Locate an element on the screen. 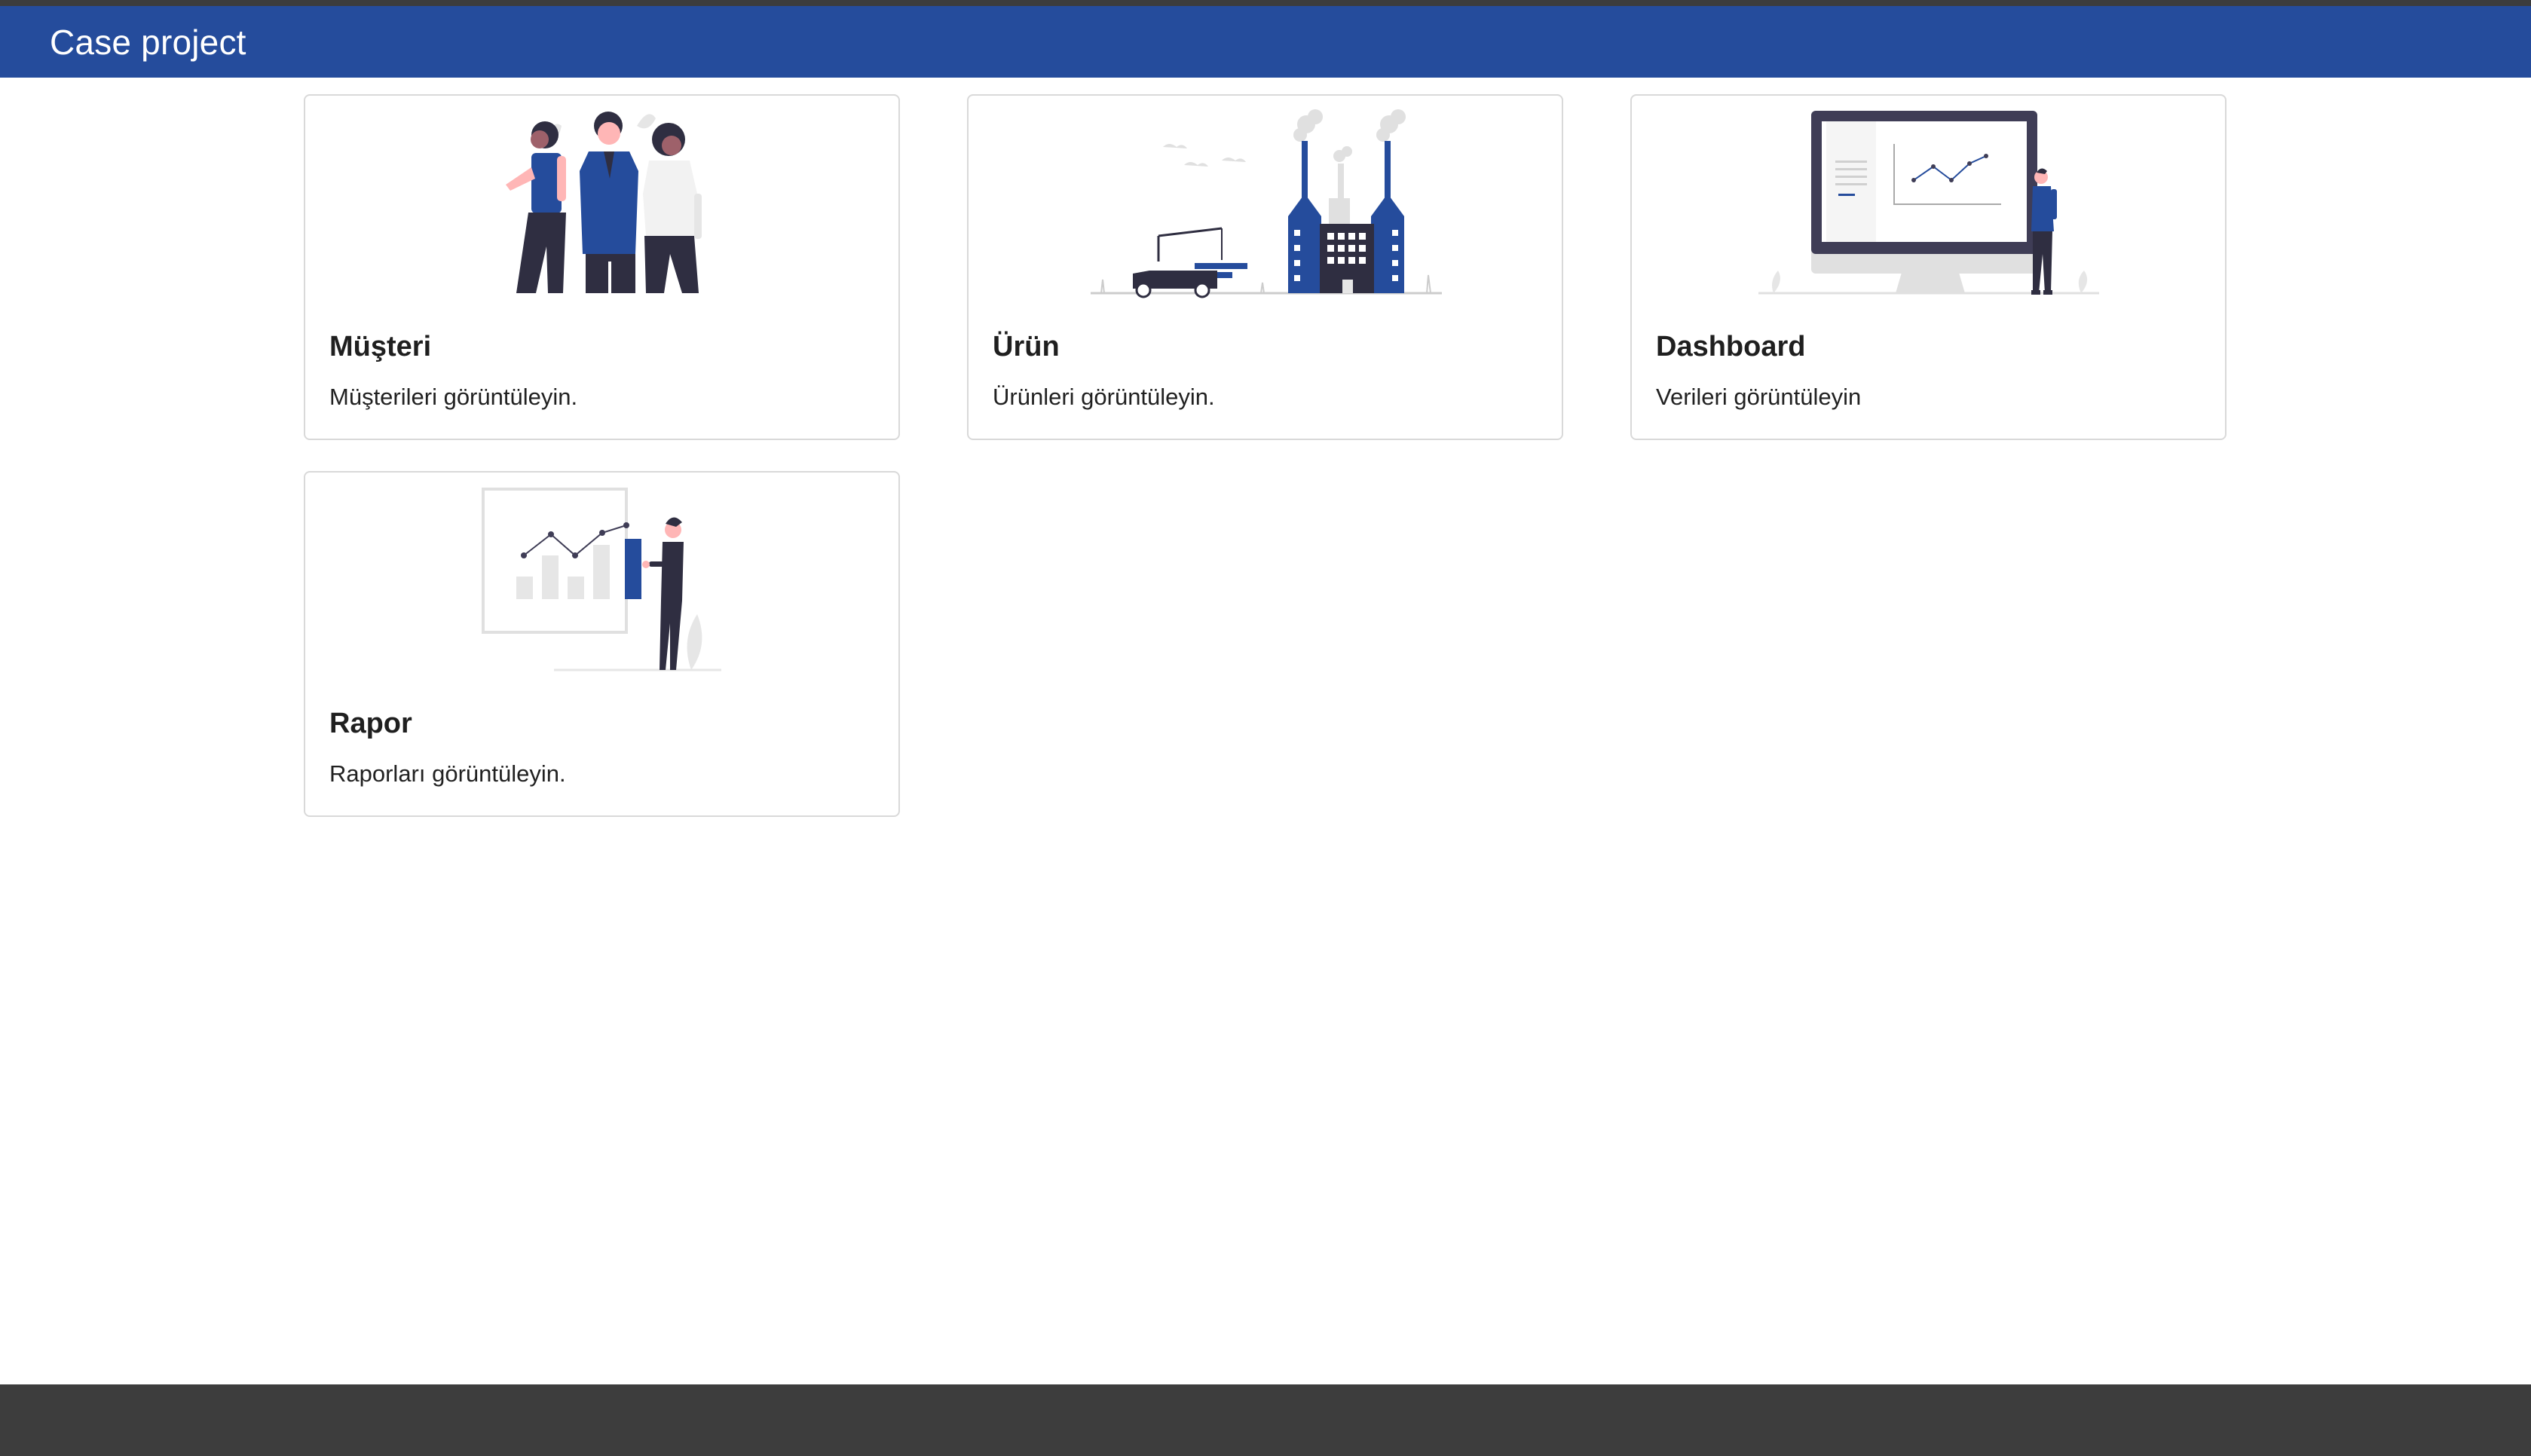 The image size is (2531, 1456). factory-illustration-icon is located at coordinates (1266, 203).